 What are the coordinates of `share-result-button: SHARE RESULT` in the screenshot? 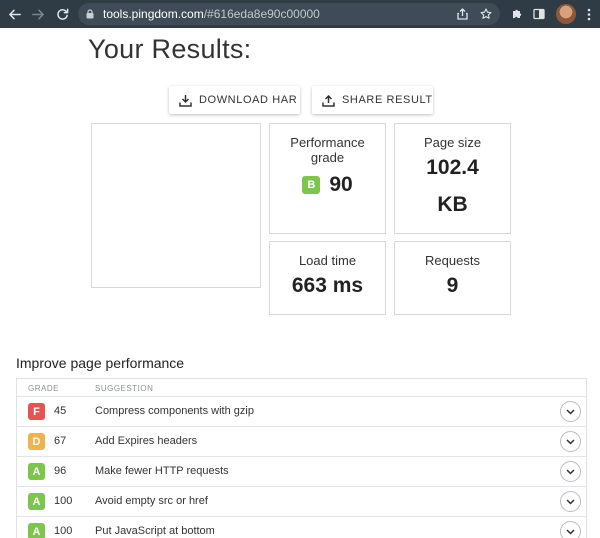 It's located at (372, 100).